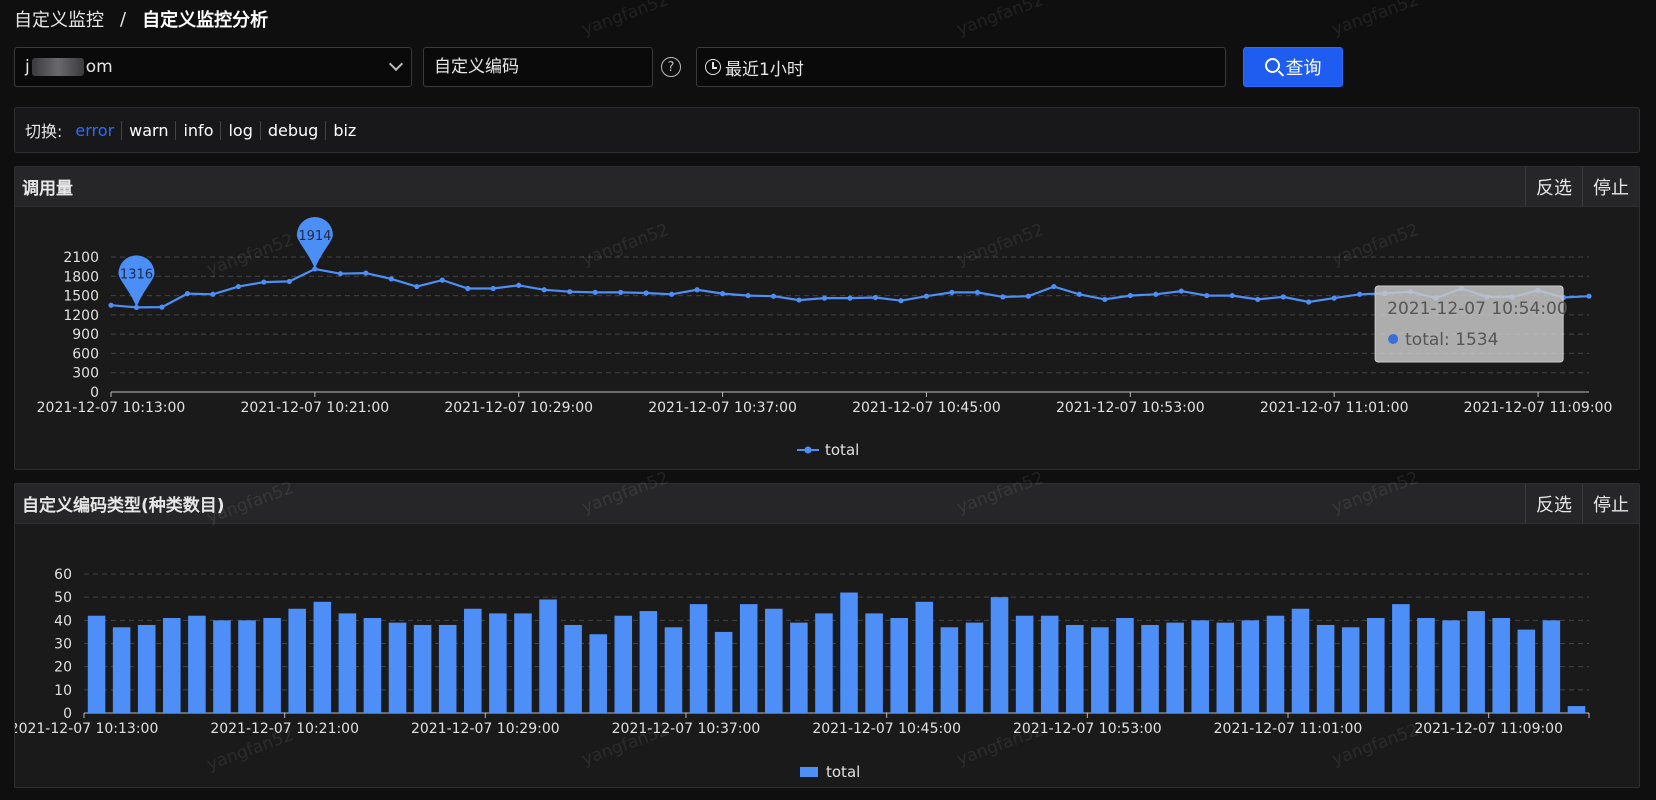  I want to click on marker-label: 1914, so click(314, 236).